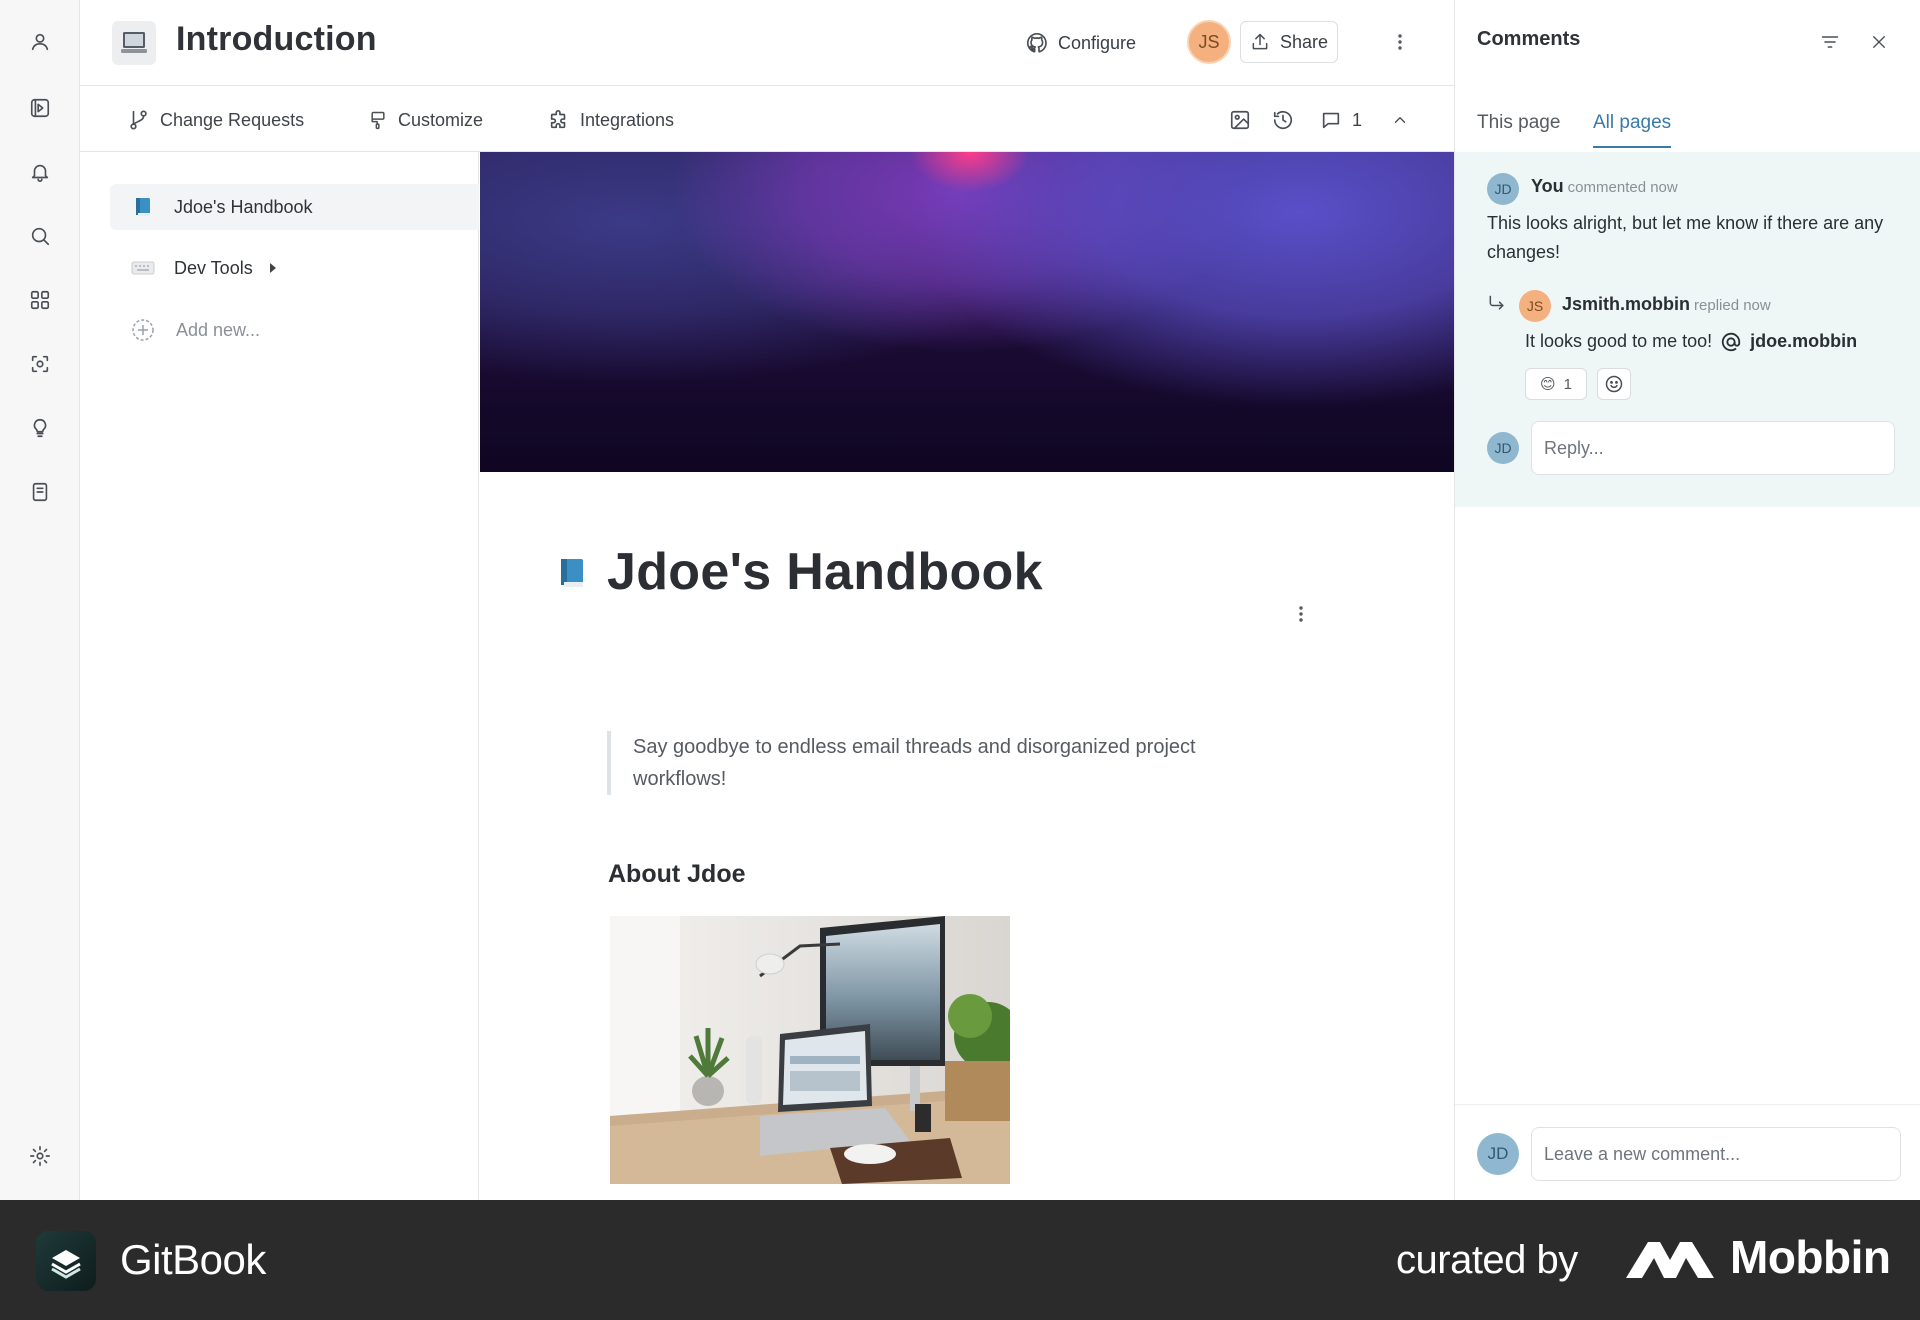 This screenshot has height=1320, width=1920. Describe the element at coordinates (810, 1050) in the screenshot. I see `desk-photo` at that location.